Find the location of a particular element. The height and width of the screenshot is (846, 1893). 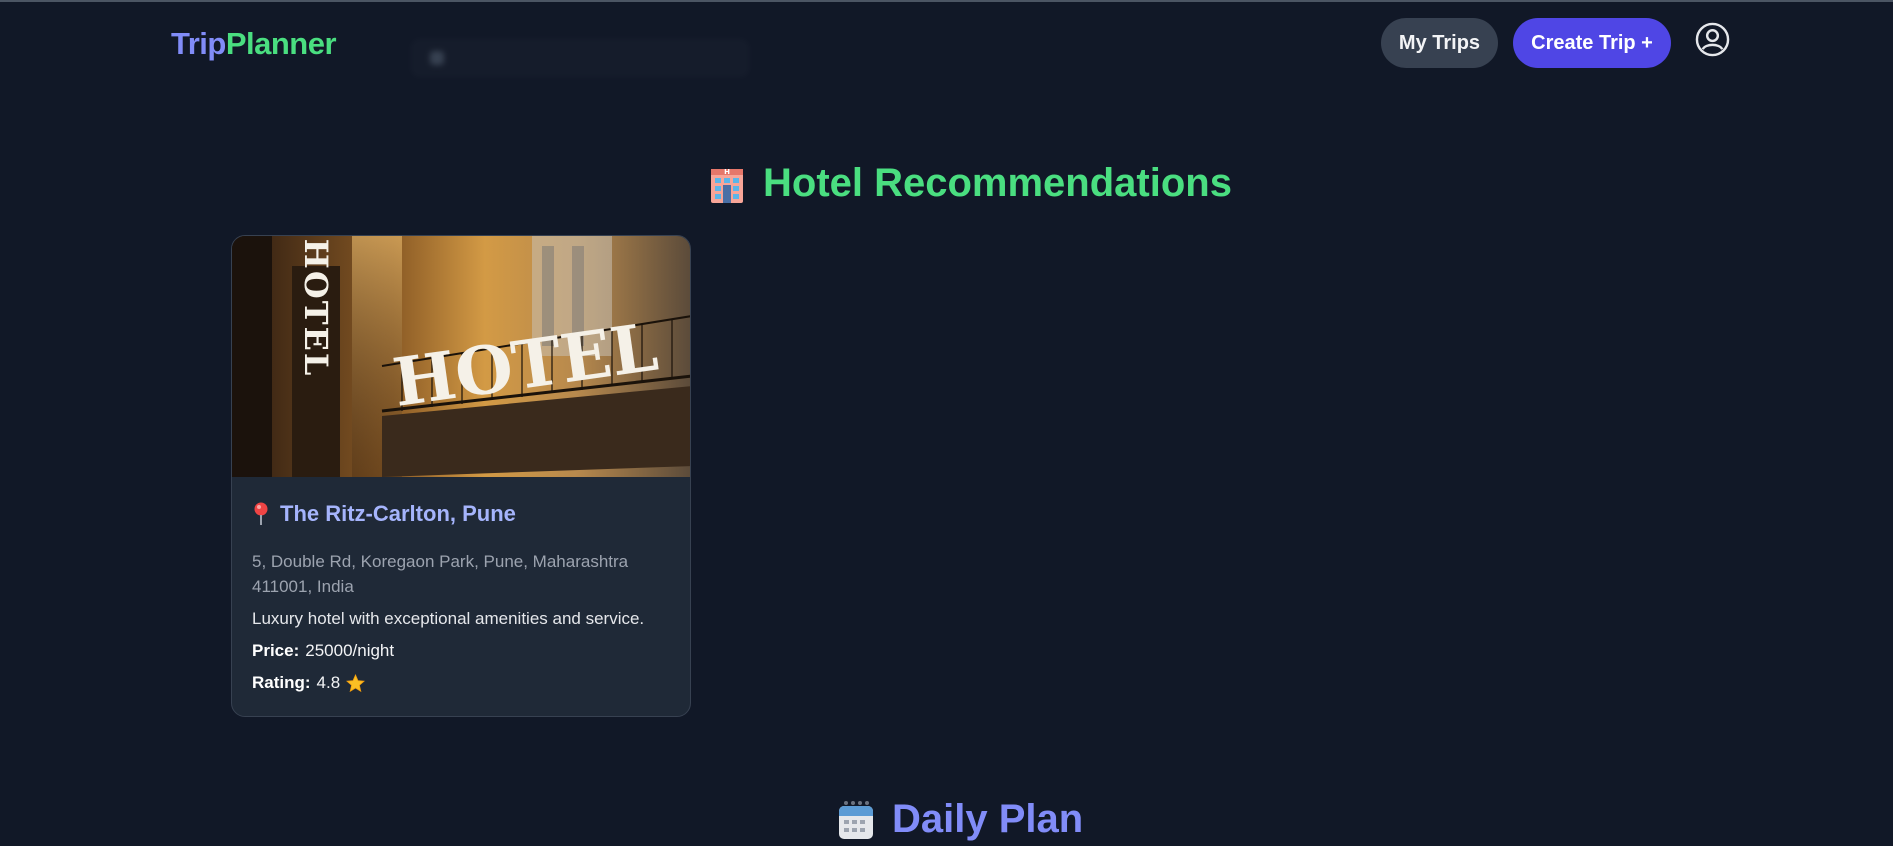

svg-text: H is located at coordinates (727, 172).